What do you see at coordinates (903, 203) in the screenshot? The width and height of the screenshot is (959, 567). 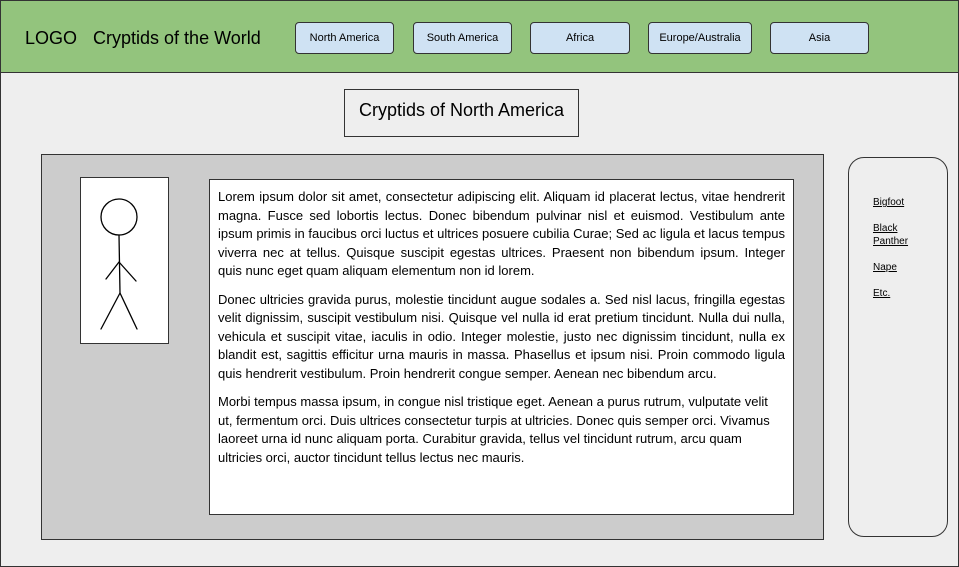 I see `sidebar-link-bigfoot: Bigfoot` at bounding box center [903, 203].